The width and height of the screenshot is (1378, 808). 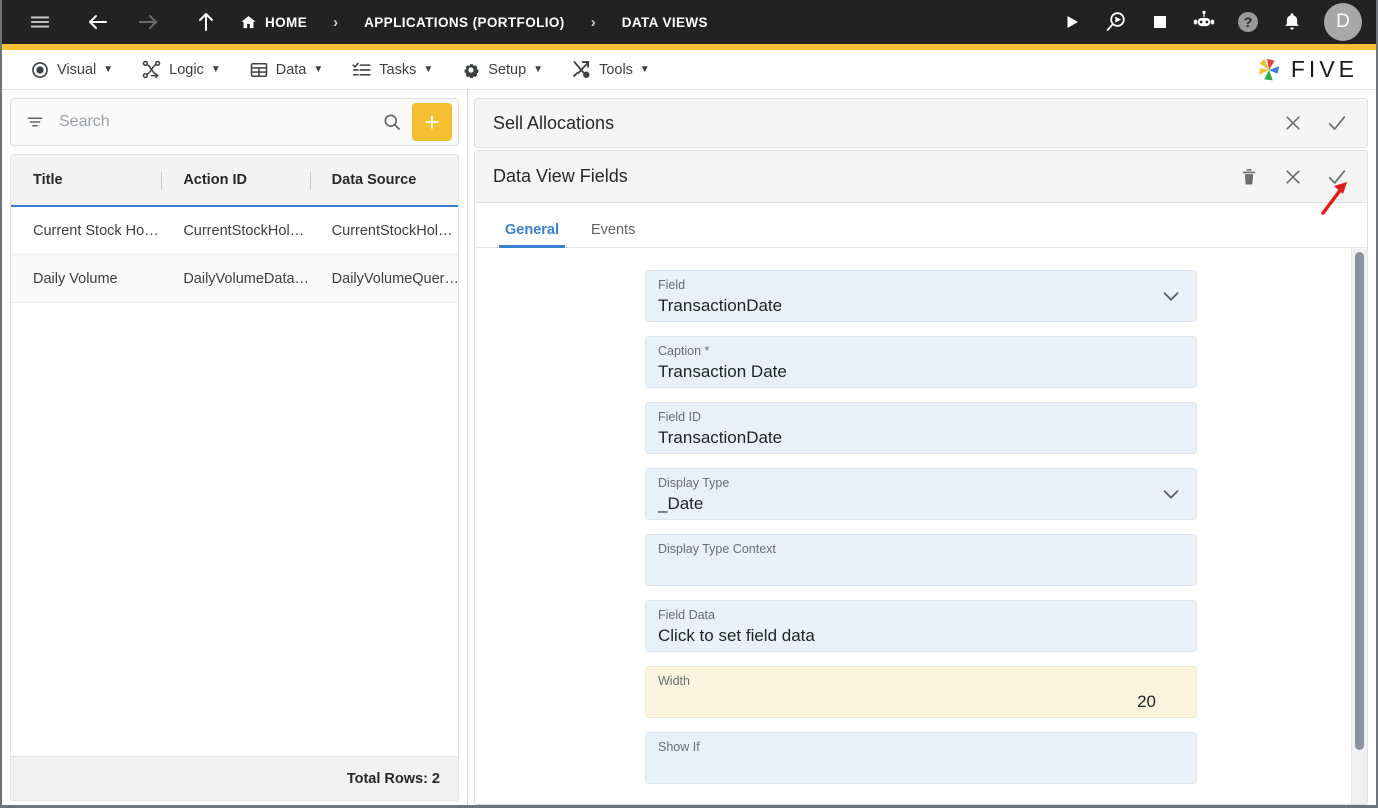 What do you see at coordinates (291, 69) in the screenshot?
I see `menu-label-data: Data` at bounding box center [291, 69].